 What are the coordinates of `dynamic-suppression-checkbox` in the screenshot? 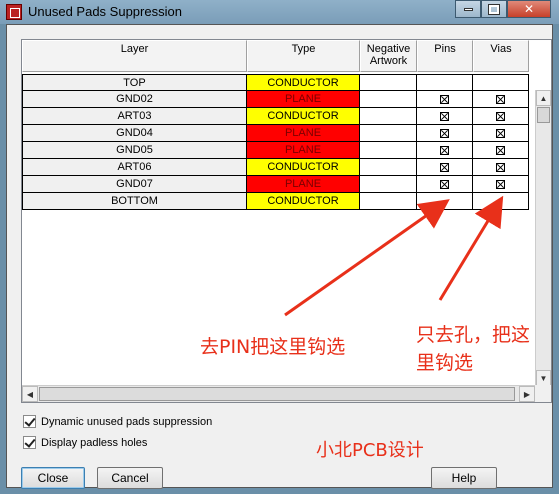 It's located at (29, 421).